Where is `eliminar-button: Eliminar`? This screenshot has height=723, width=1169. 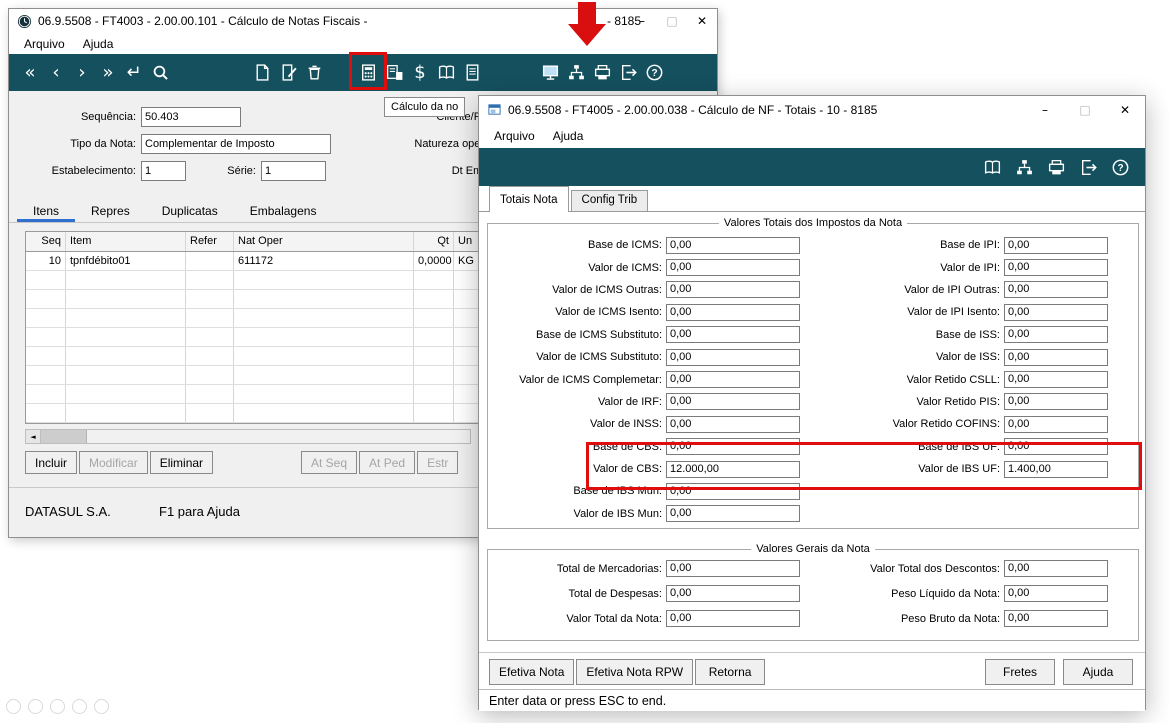
eliminar-button: Eliminar is located at coordinates (181, 462).